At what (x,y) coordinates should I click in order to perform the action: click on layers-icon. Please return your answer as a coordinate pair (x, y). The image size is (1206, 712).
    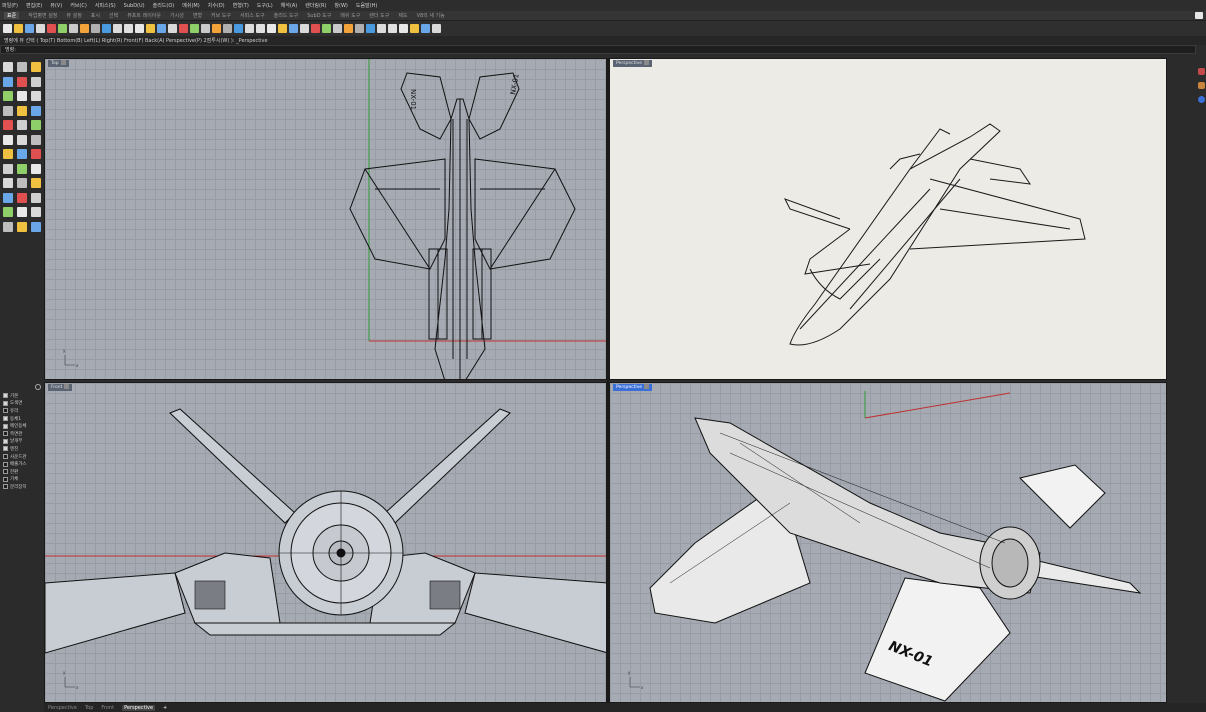
    Looking at the image, I should click on (1201, 71).